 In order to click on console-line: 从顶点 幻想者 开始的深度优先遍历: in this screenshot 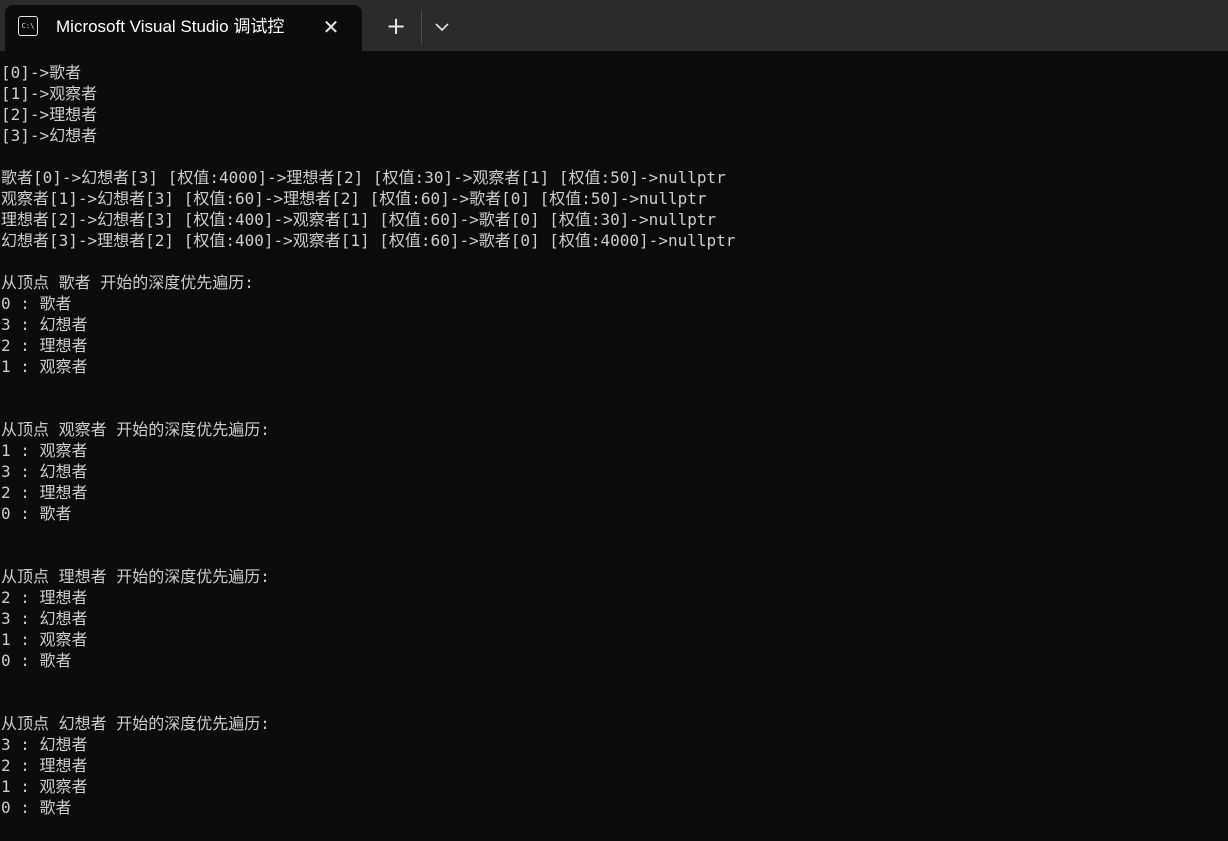, I will do `click(135, 723)`.